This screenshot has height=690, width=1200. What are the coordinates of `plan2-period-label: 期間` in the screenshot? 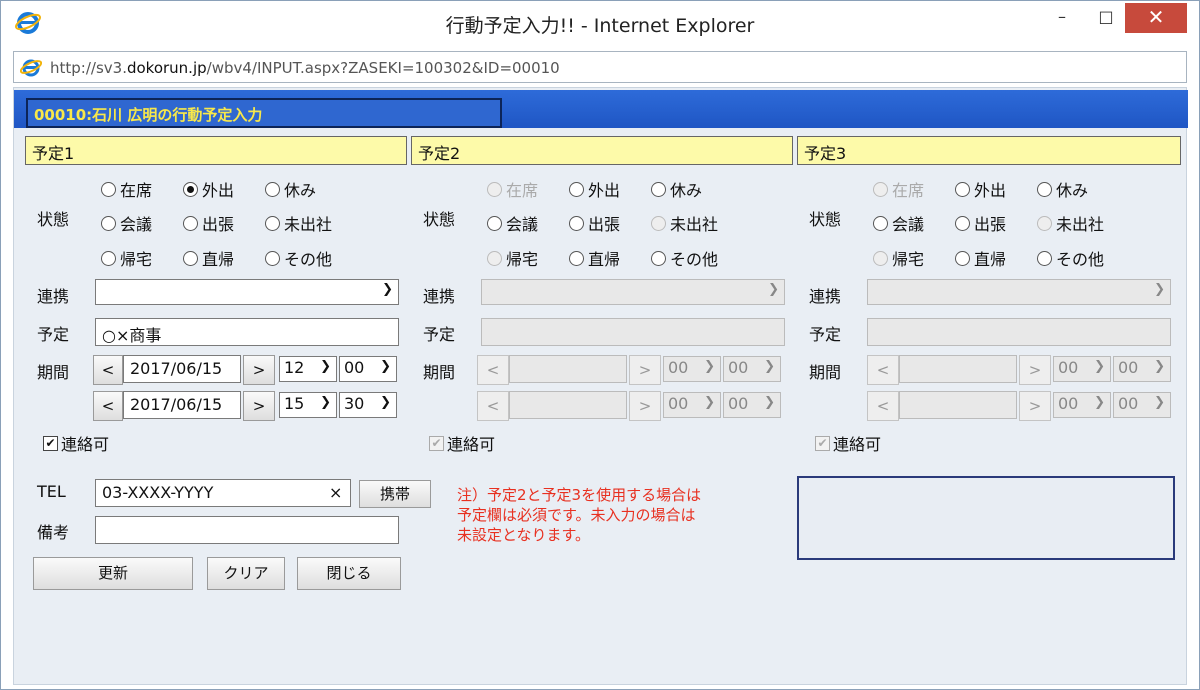 It's located at (439, 372).